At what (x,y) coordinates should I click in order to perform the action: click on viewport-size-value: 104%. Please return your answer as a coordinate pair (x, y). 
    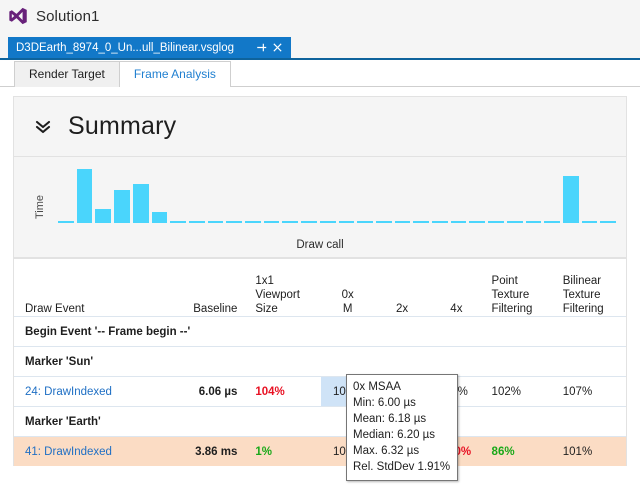
    Looking at the image, I should click on (278, 392).